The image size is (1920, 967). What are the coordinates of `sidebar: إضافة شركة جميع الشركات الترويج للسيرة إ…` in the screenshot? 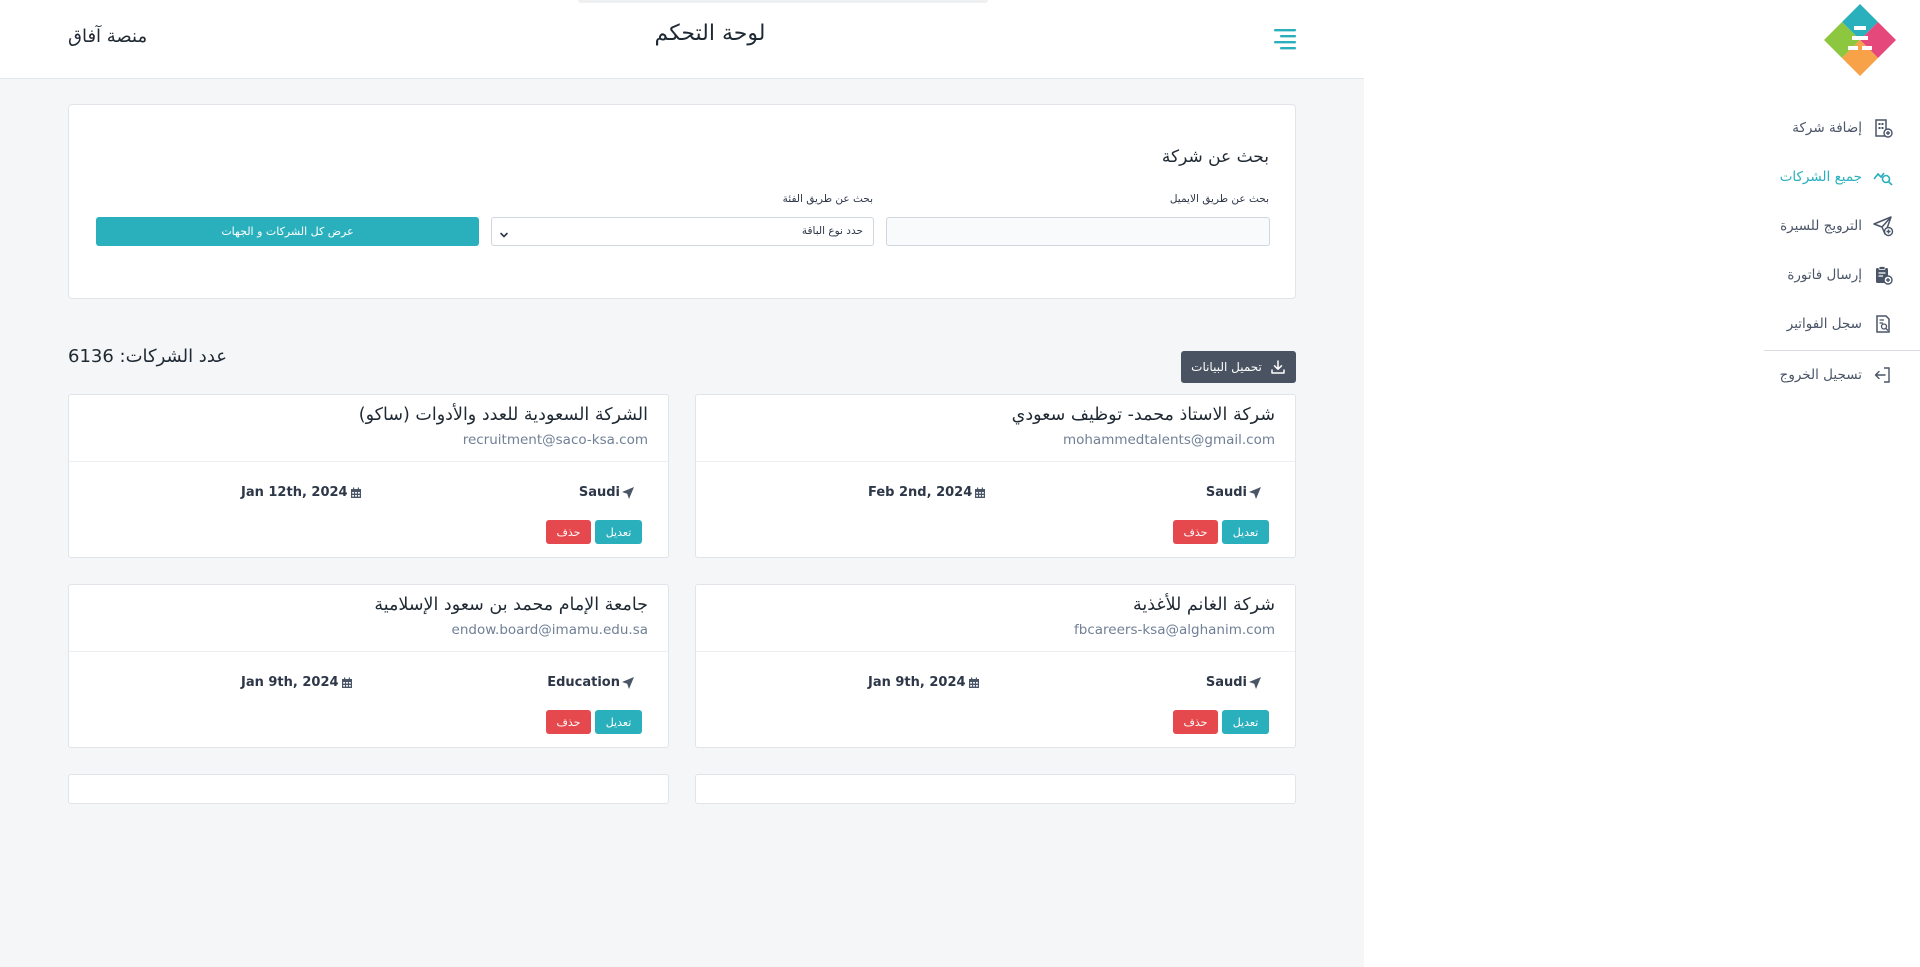 It's located at (1823, 483).